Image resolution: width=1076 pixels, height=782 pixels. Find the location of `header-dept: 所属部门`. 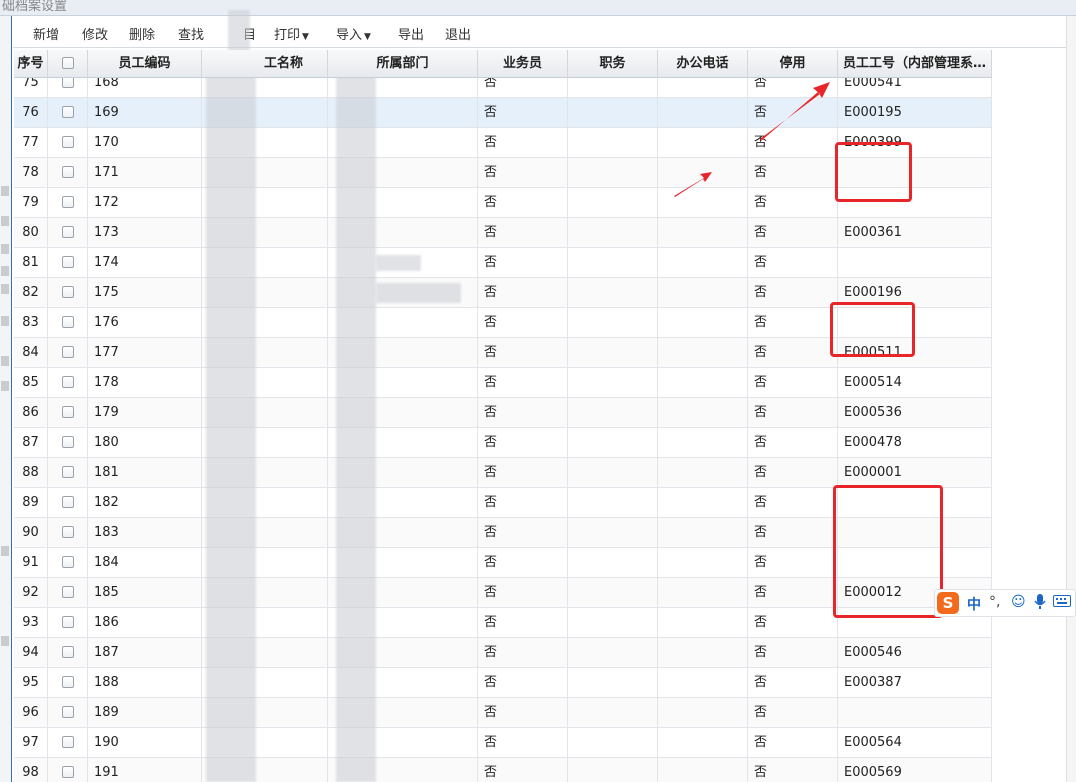

header-dept: 所属部门 is located at coordinates (403, 64).